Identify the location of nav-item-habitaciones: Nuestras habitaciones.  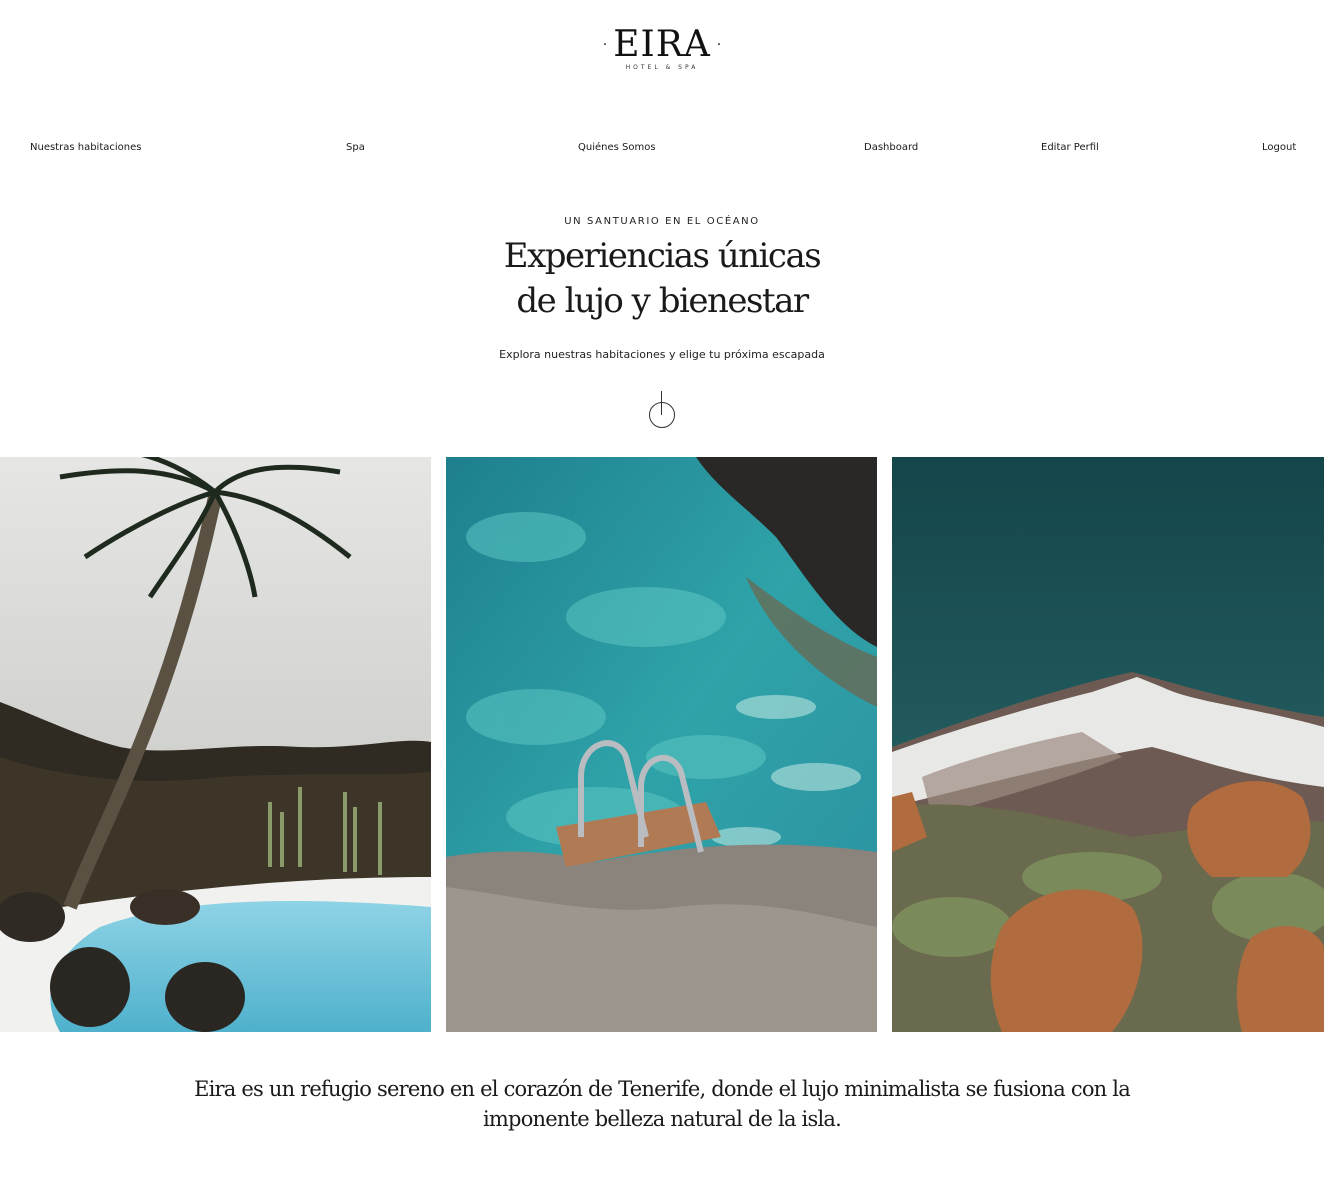
(85, 148).